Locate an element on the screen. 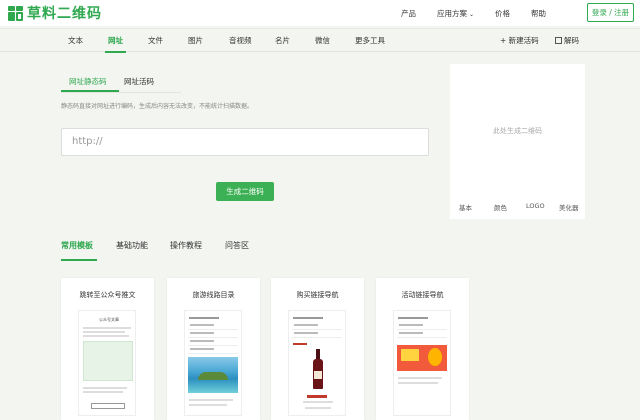  template-preview: 公众号文章 is located at coordinates (107, 363).